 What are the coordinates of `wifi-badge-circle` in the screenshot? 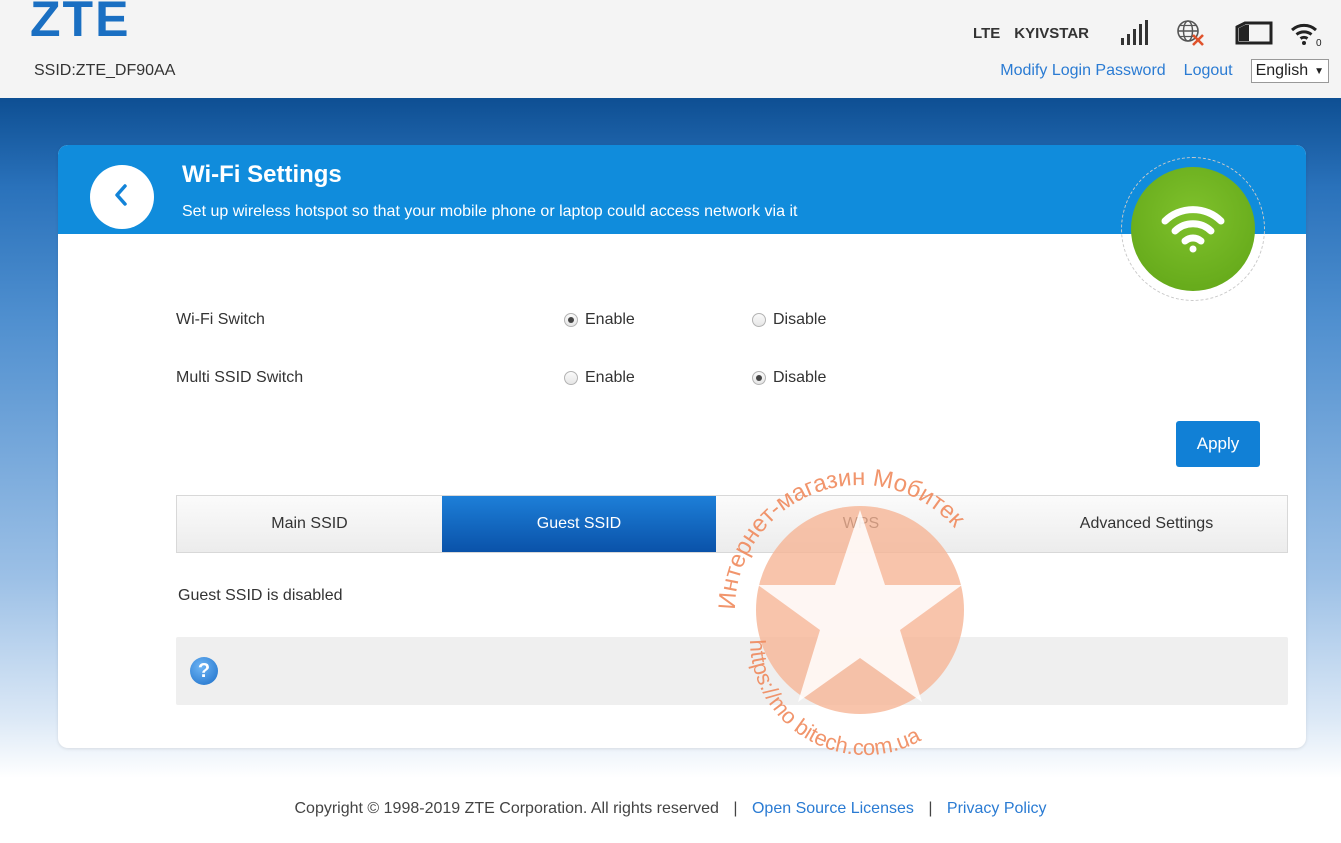 It's located at (1193, 229).